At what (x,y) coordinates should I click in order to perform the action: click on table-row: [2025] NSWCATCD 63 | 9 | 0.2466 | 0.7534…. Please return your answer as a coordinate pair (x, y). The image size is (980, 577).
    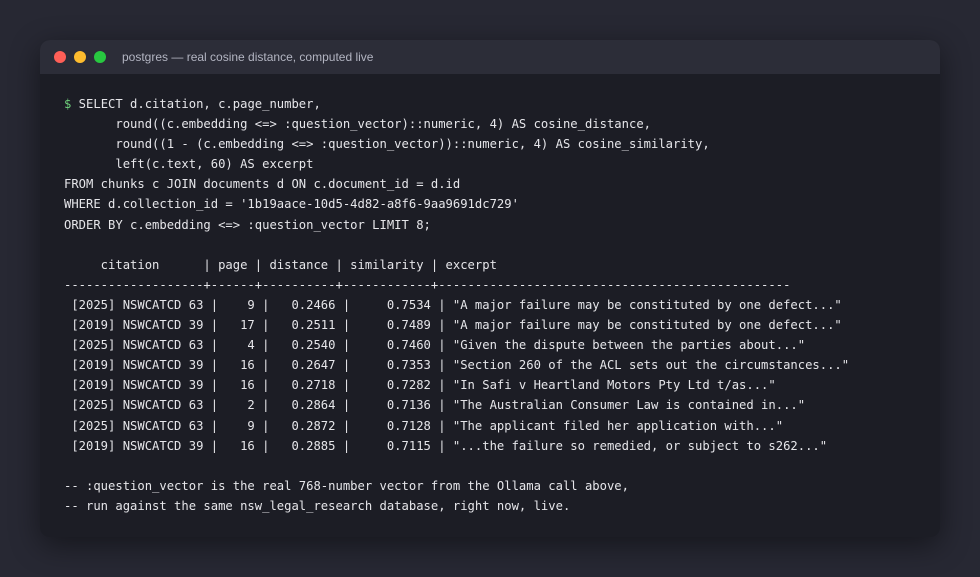
    Looking at the image, I should click on (453, 304).